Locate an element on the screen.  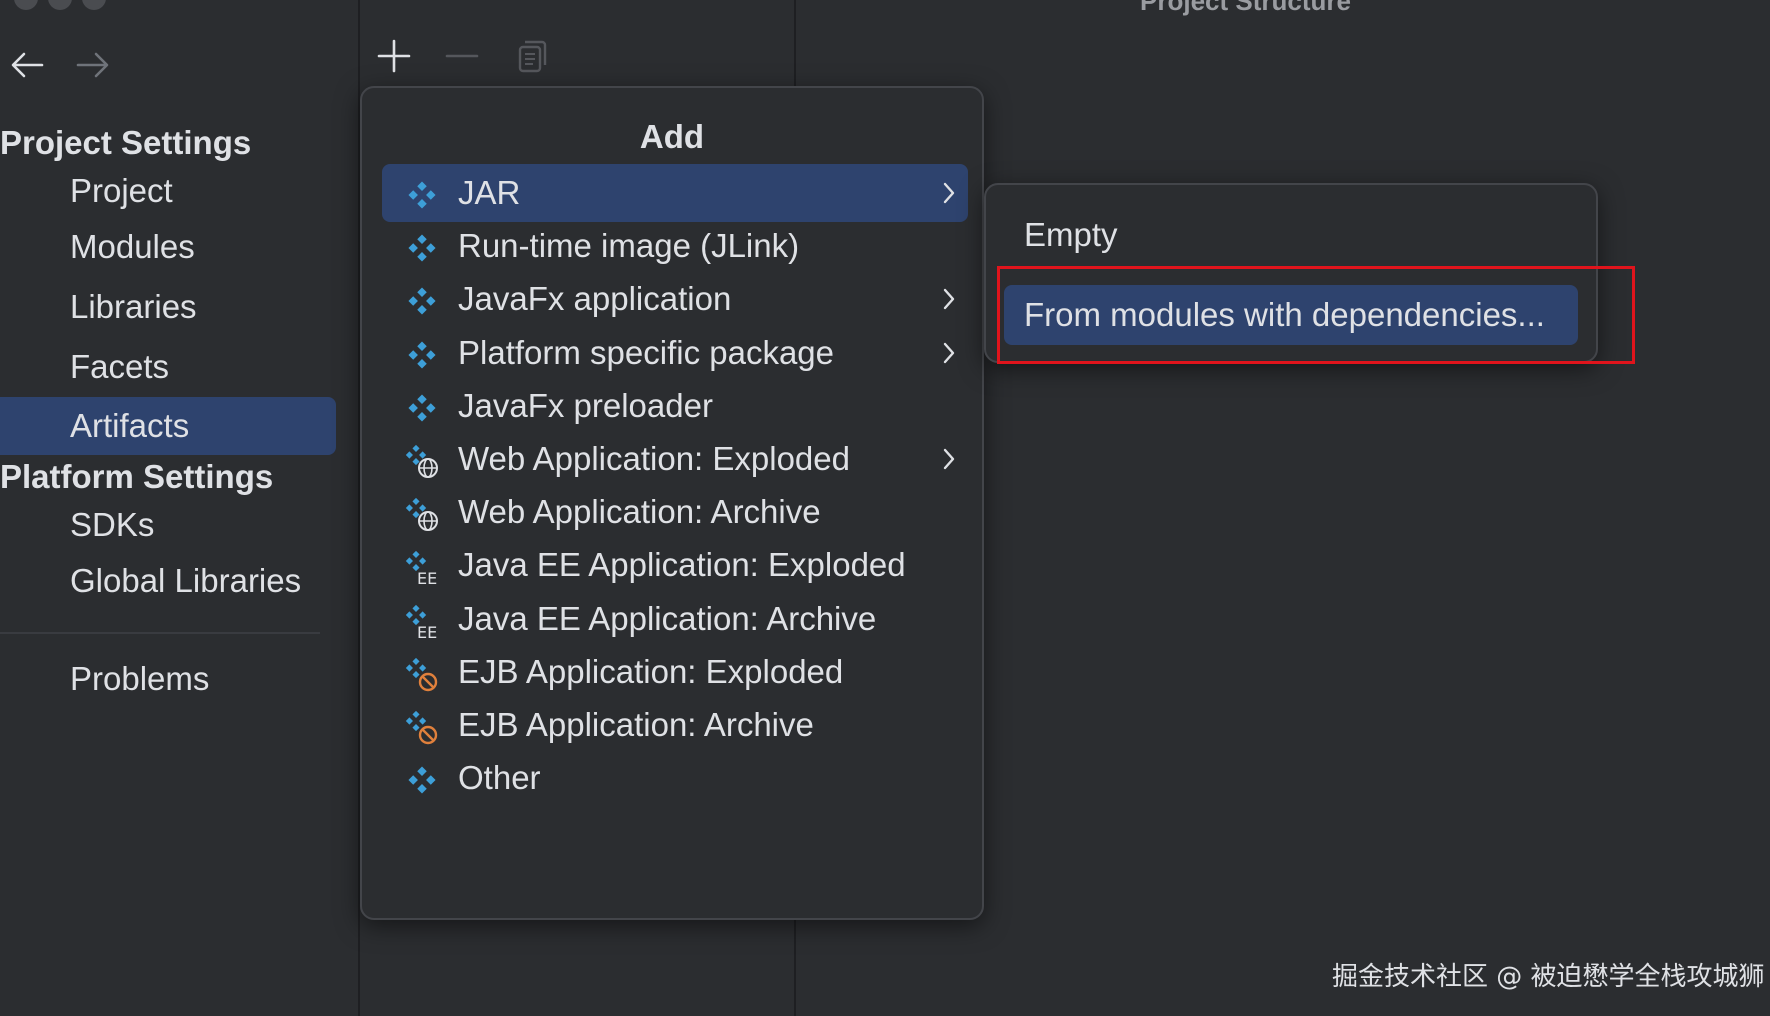
menu-item-platform-specific-package: Platform specific package is located at coordinates (675, 353).